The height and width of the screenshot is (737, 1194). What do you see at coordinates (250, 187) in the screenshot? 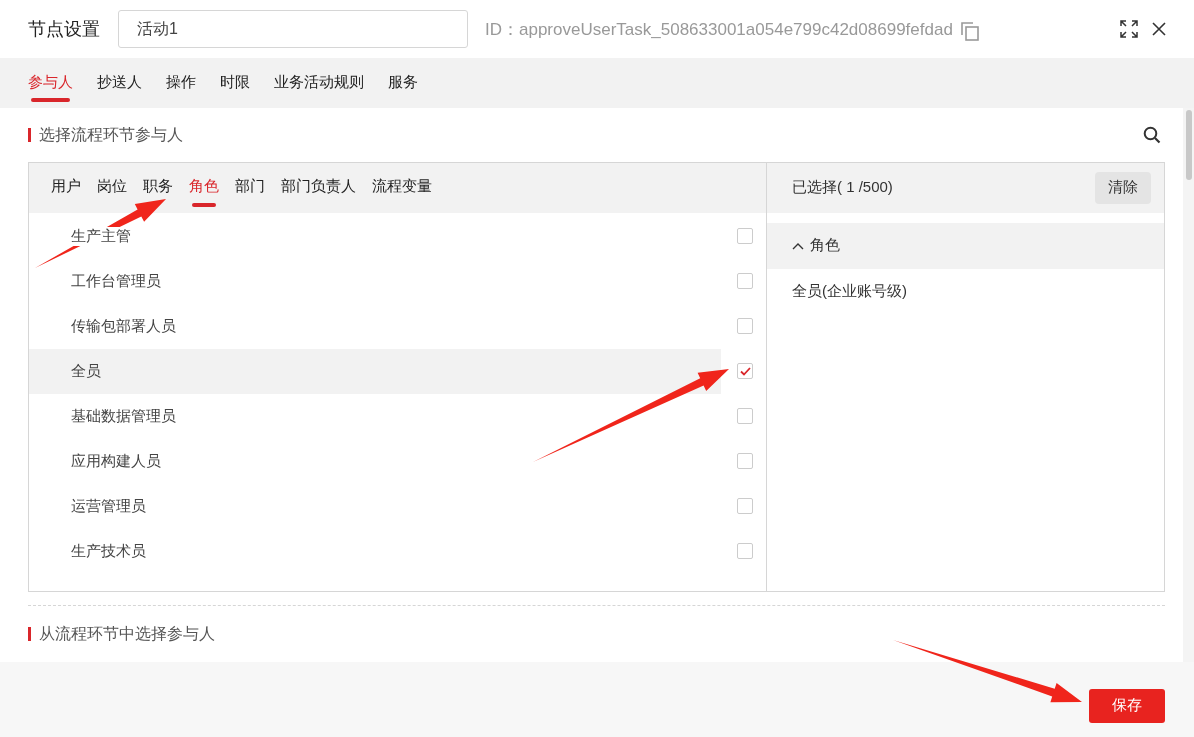
I see `sub-tab: 部门` at bounding box center [250, 187].